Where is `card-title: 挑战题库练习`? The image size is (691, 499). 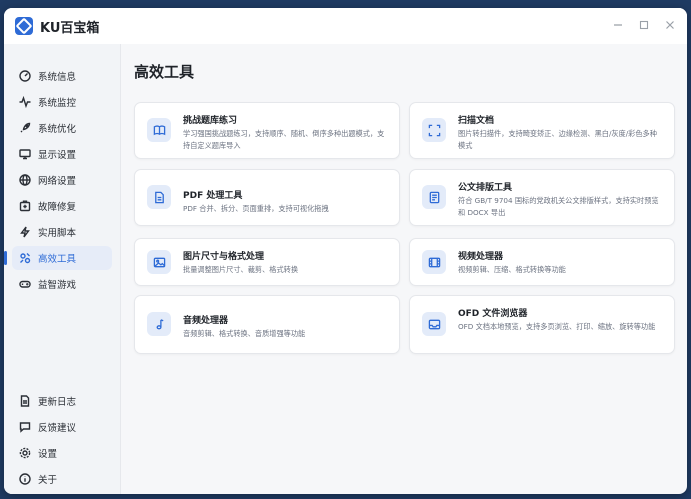
card-title: 挑战题库练习 is located at coordinates (210, 121).